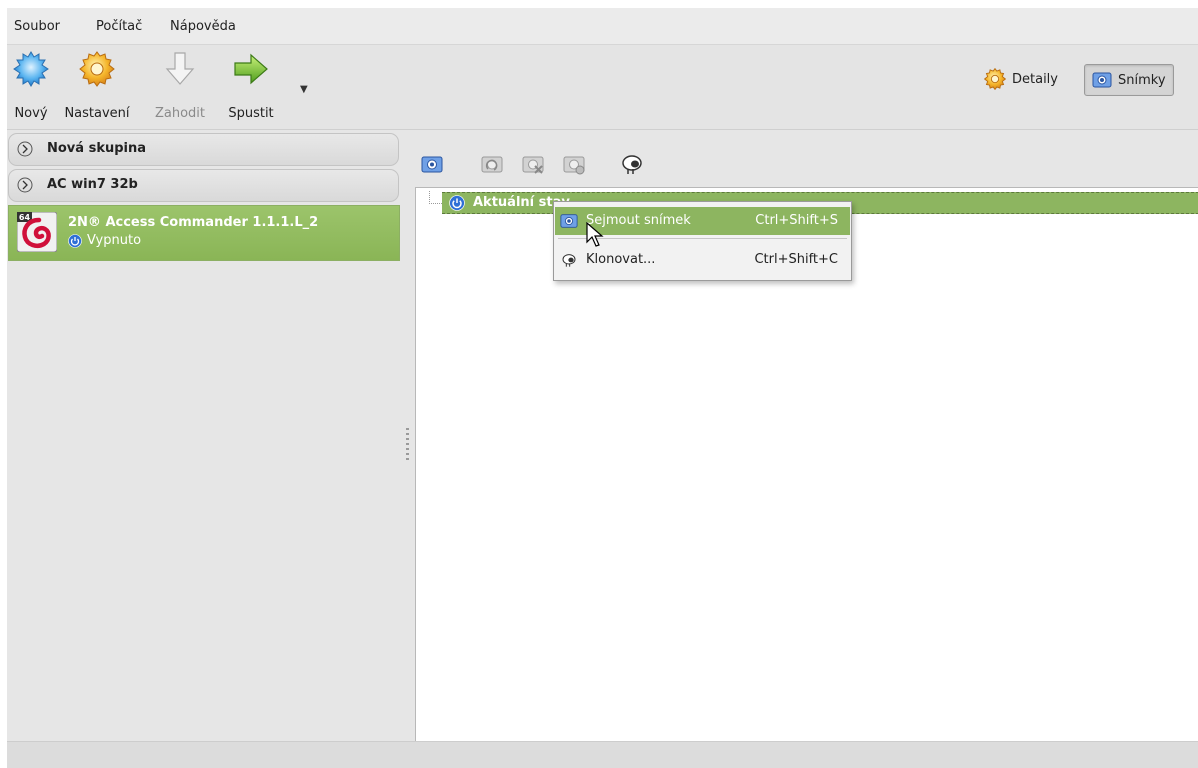  What do you see at coordinates (492, 164) in the screenshot?
I see `restore-snapshot-icon` at bounding box center [492, 164].